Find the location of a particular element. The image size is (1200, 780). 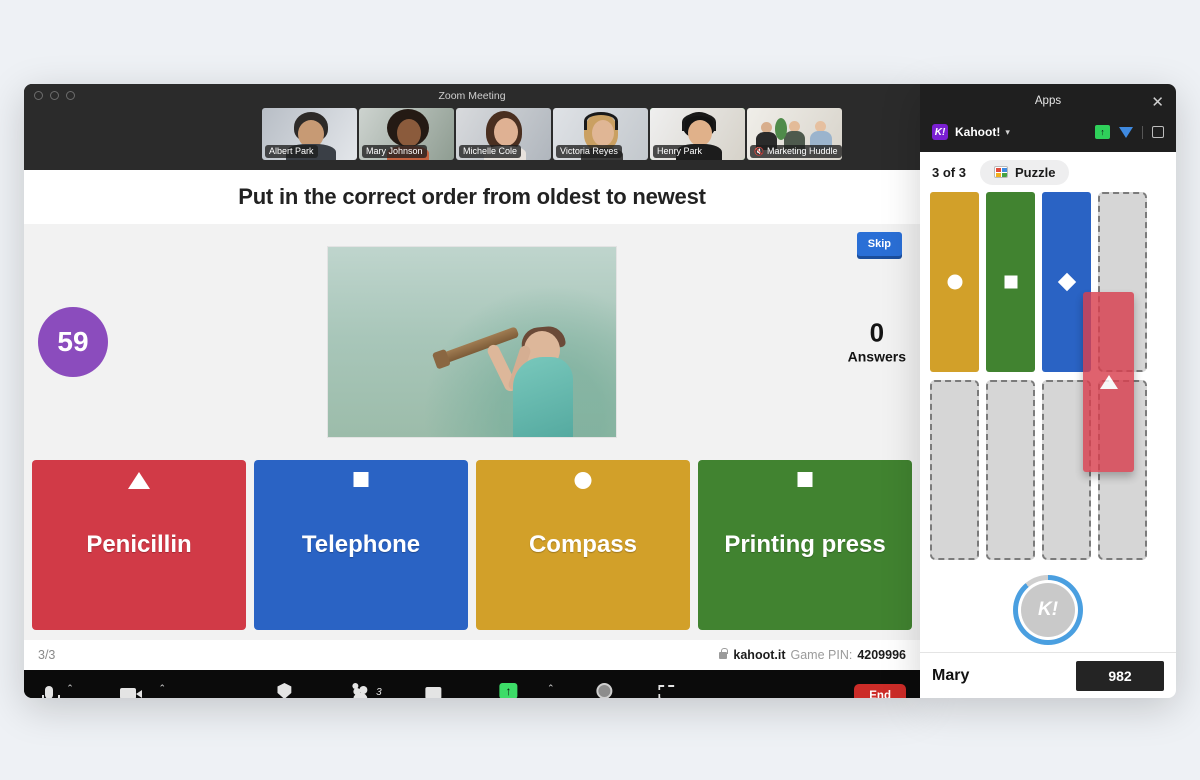

microphone-icon is located at coordinates (51, 688).